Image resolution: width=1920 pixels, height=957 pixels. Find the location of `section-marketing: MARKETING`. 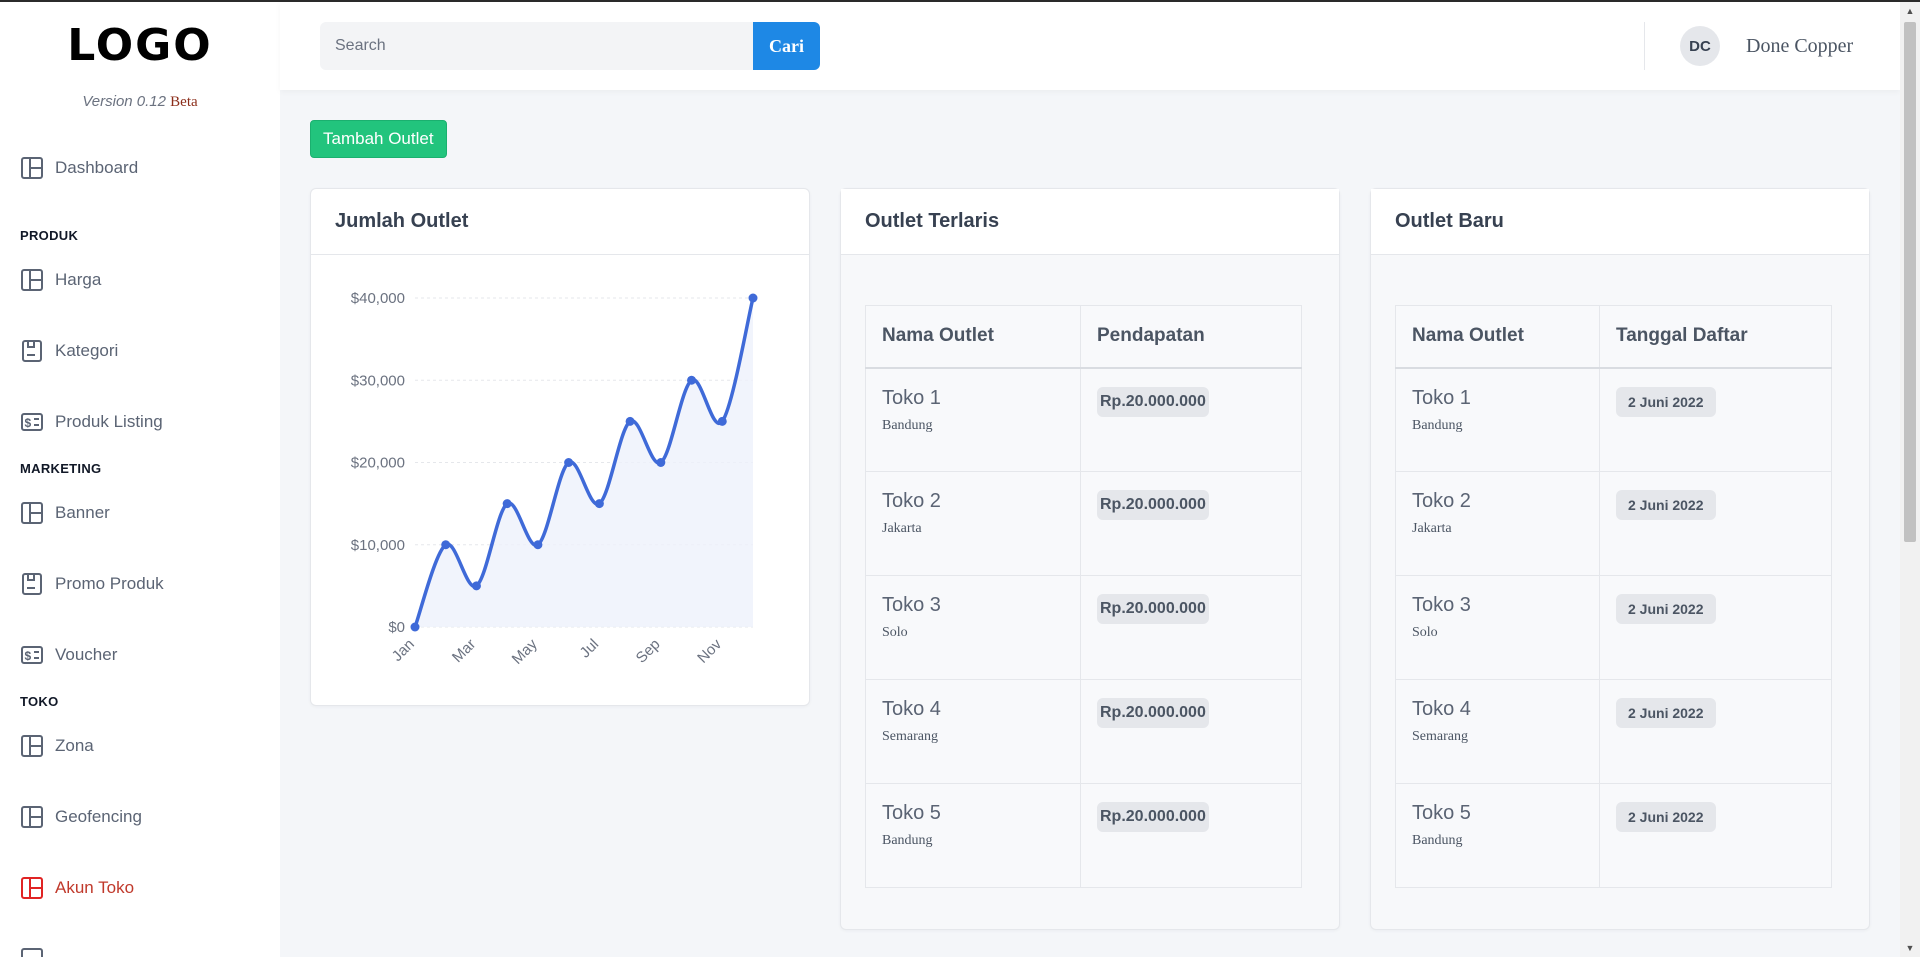

section-marketing: MARKETING is located at coordinates (61, 468).